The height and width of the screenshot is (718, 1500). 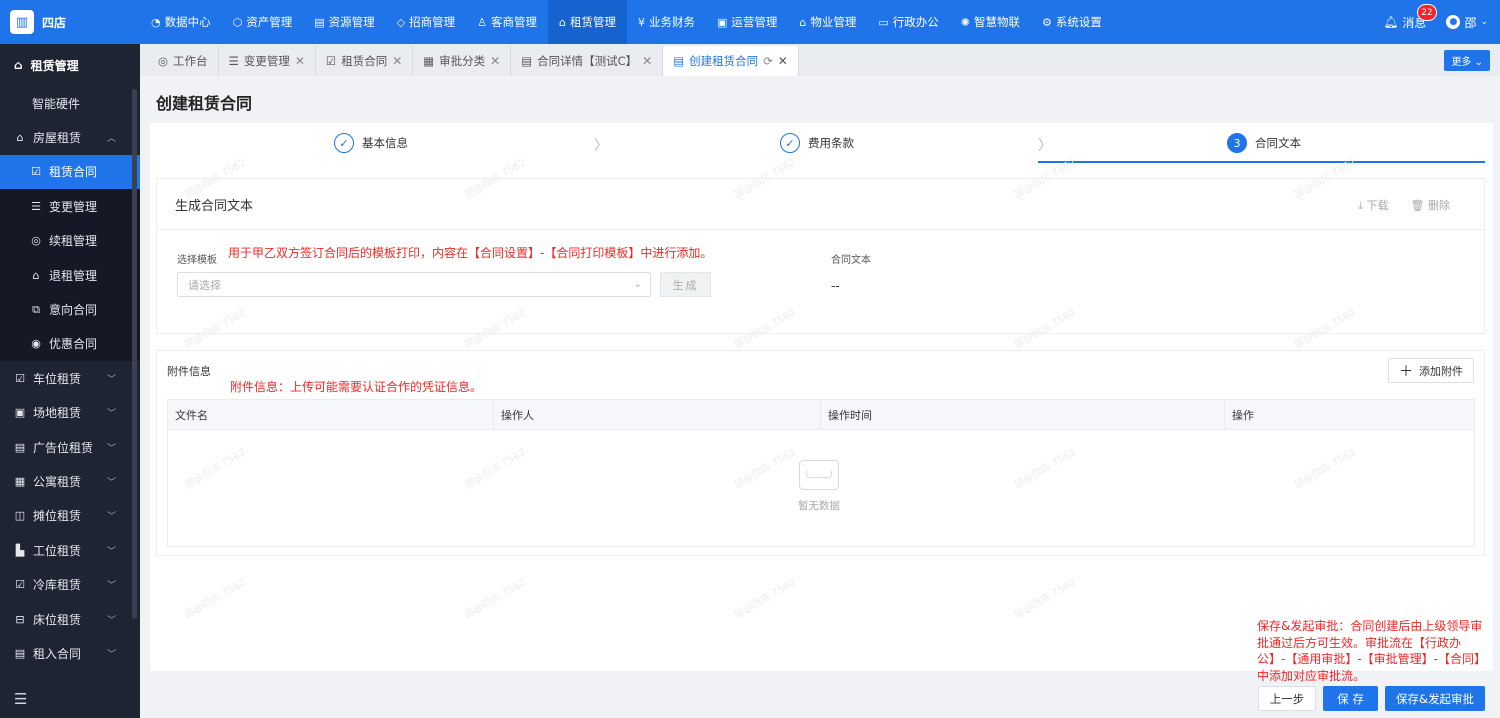 What do you see at coordinates (70, 584) in the screenshot?
I see `sidebar-item: ☑ 冷库租赁 ﹀` at bounding box center [70, 584].